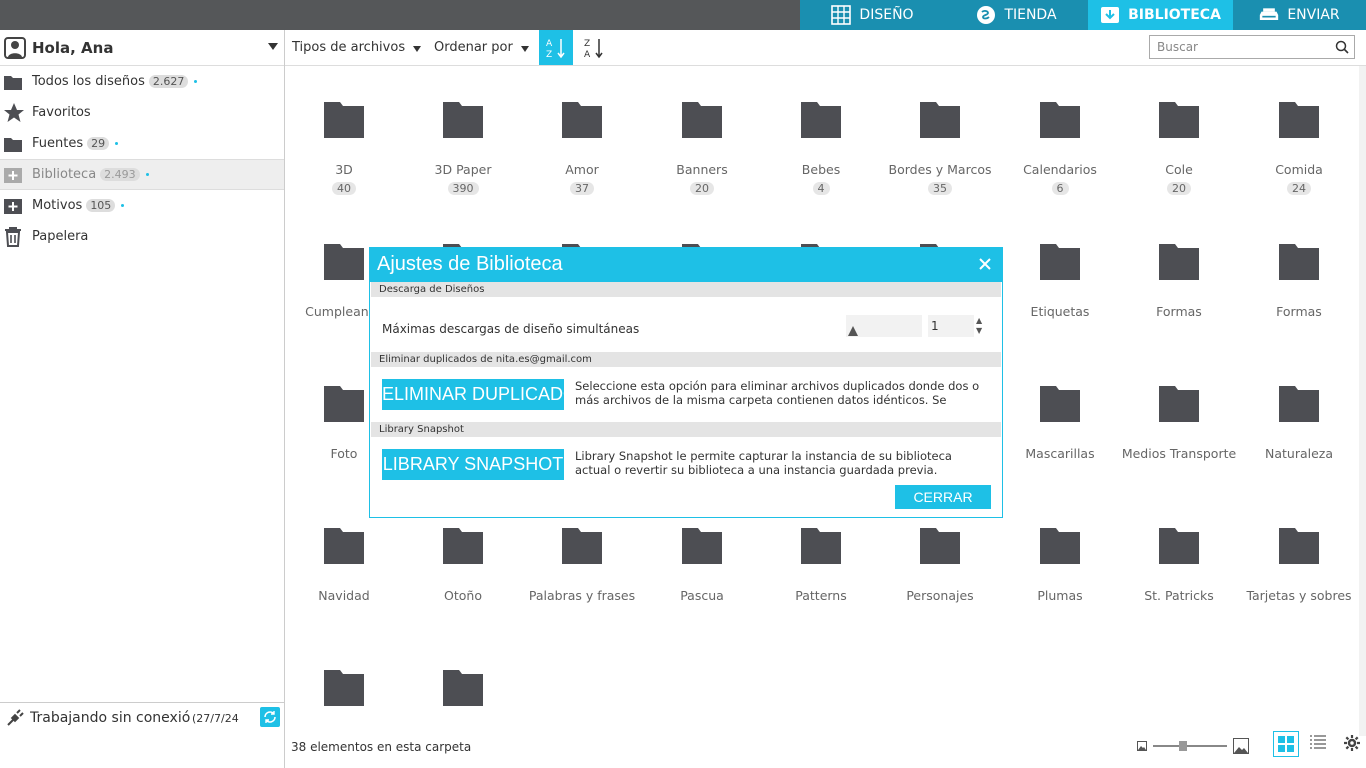 This screenshot has height=768, width=1366. Describe the element at coordinates (702, 188) in the screenshot. I see `folder-count: 20` at that location.